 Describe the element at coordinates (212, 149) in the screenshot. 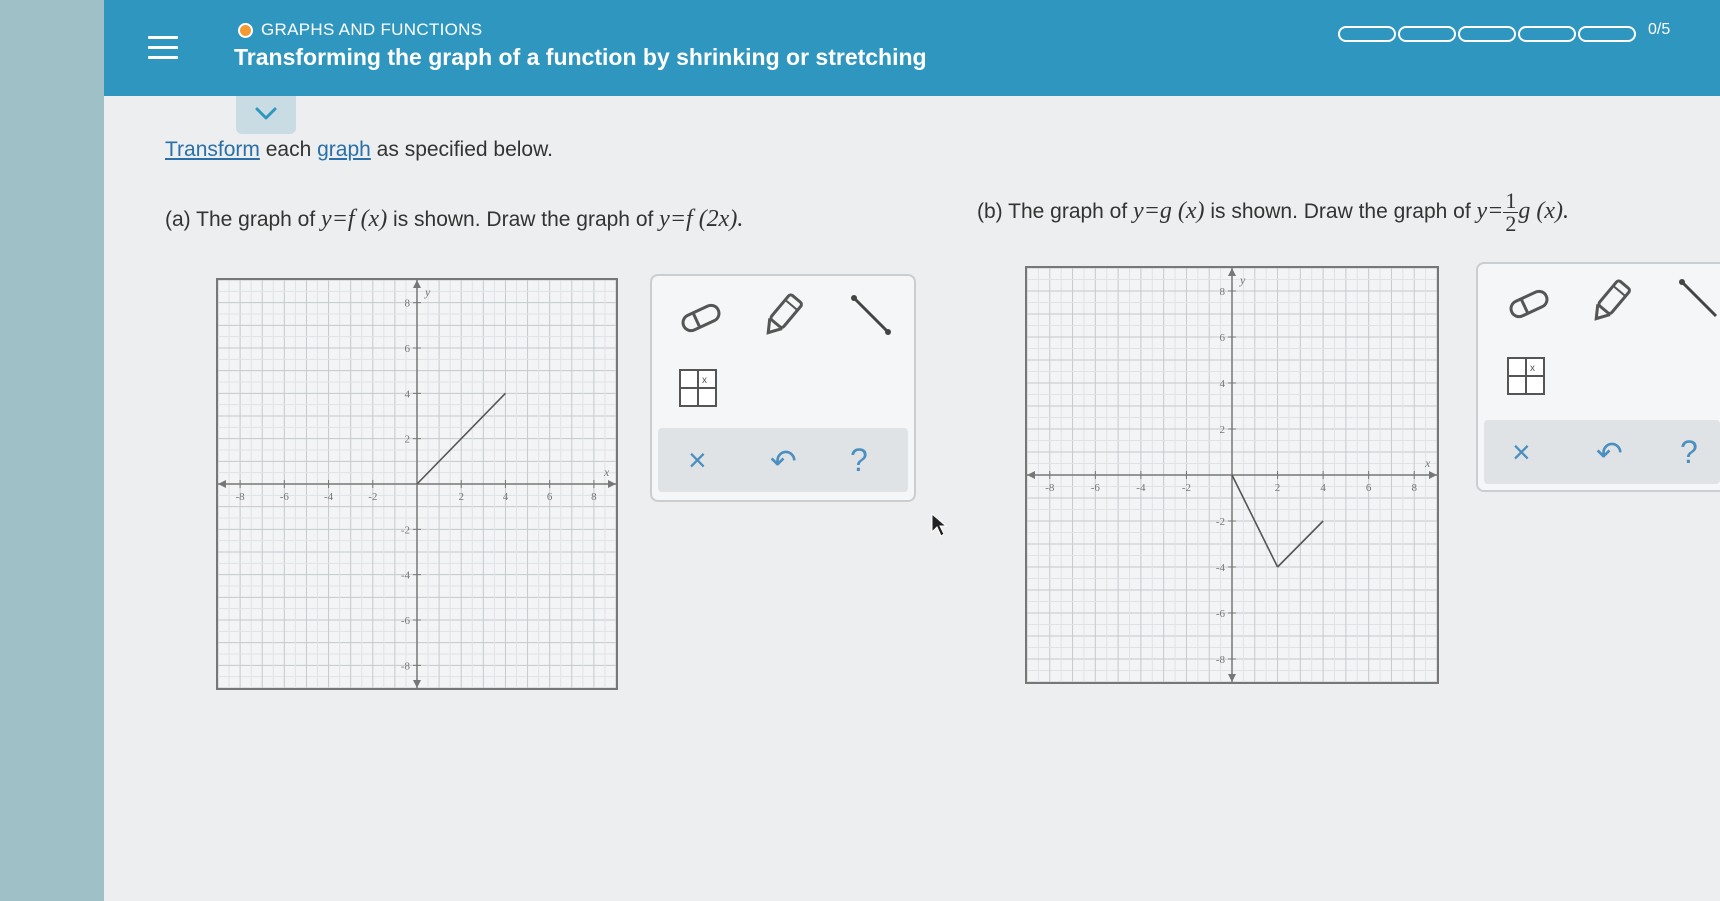

I see `transform-link: Transform` at that location.